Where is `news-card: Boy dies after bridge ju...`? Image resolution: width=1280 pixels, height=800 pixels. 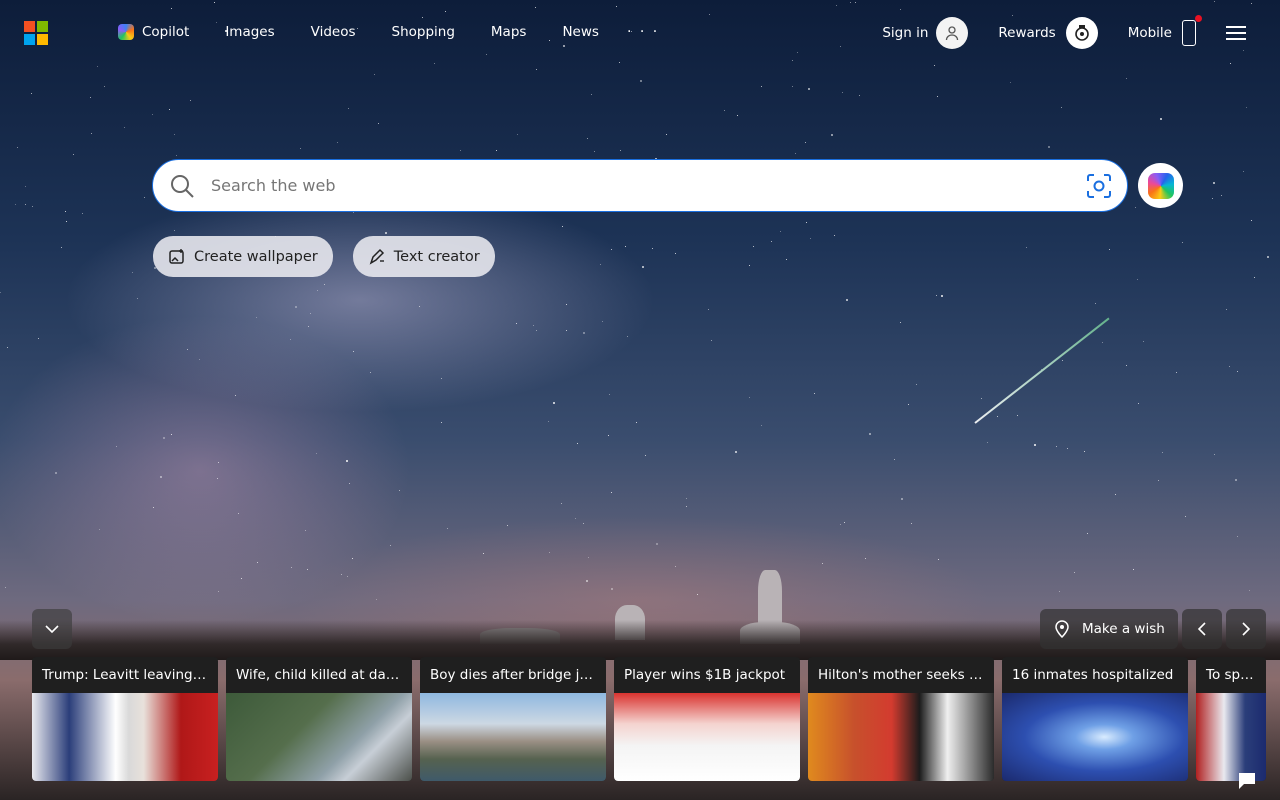 news-card: Boy dies after bridge ju... is located at coordinates (513, 719).